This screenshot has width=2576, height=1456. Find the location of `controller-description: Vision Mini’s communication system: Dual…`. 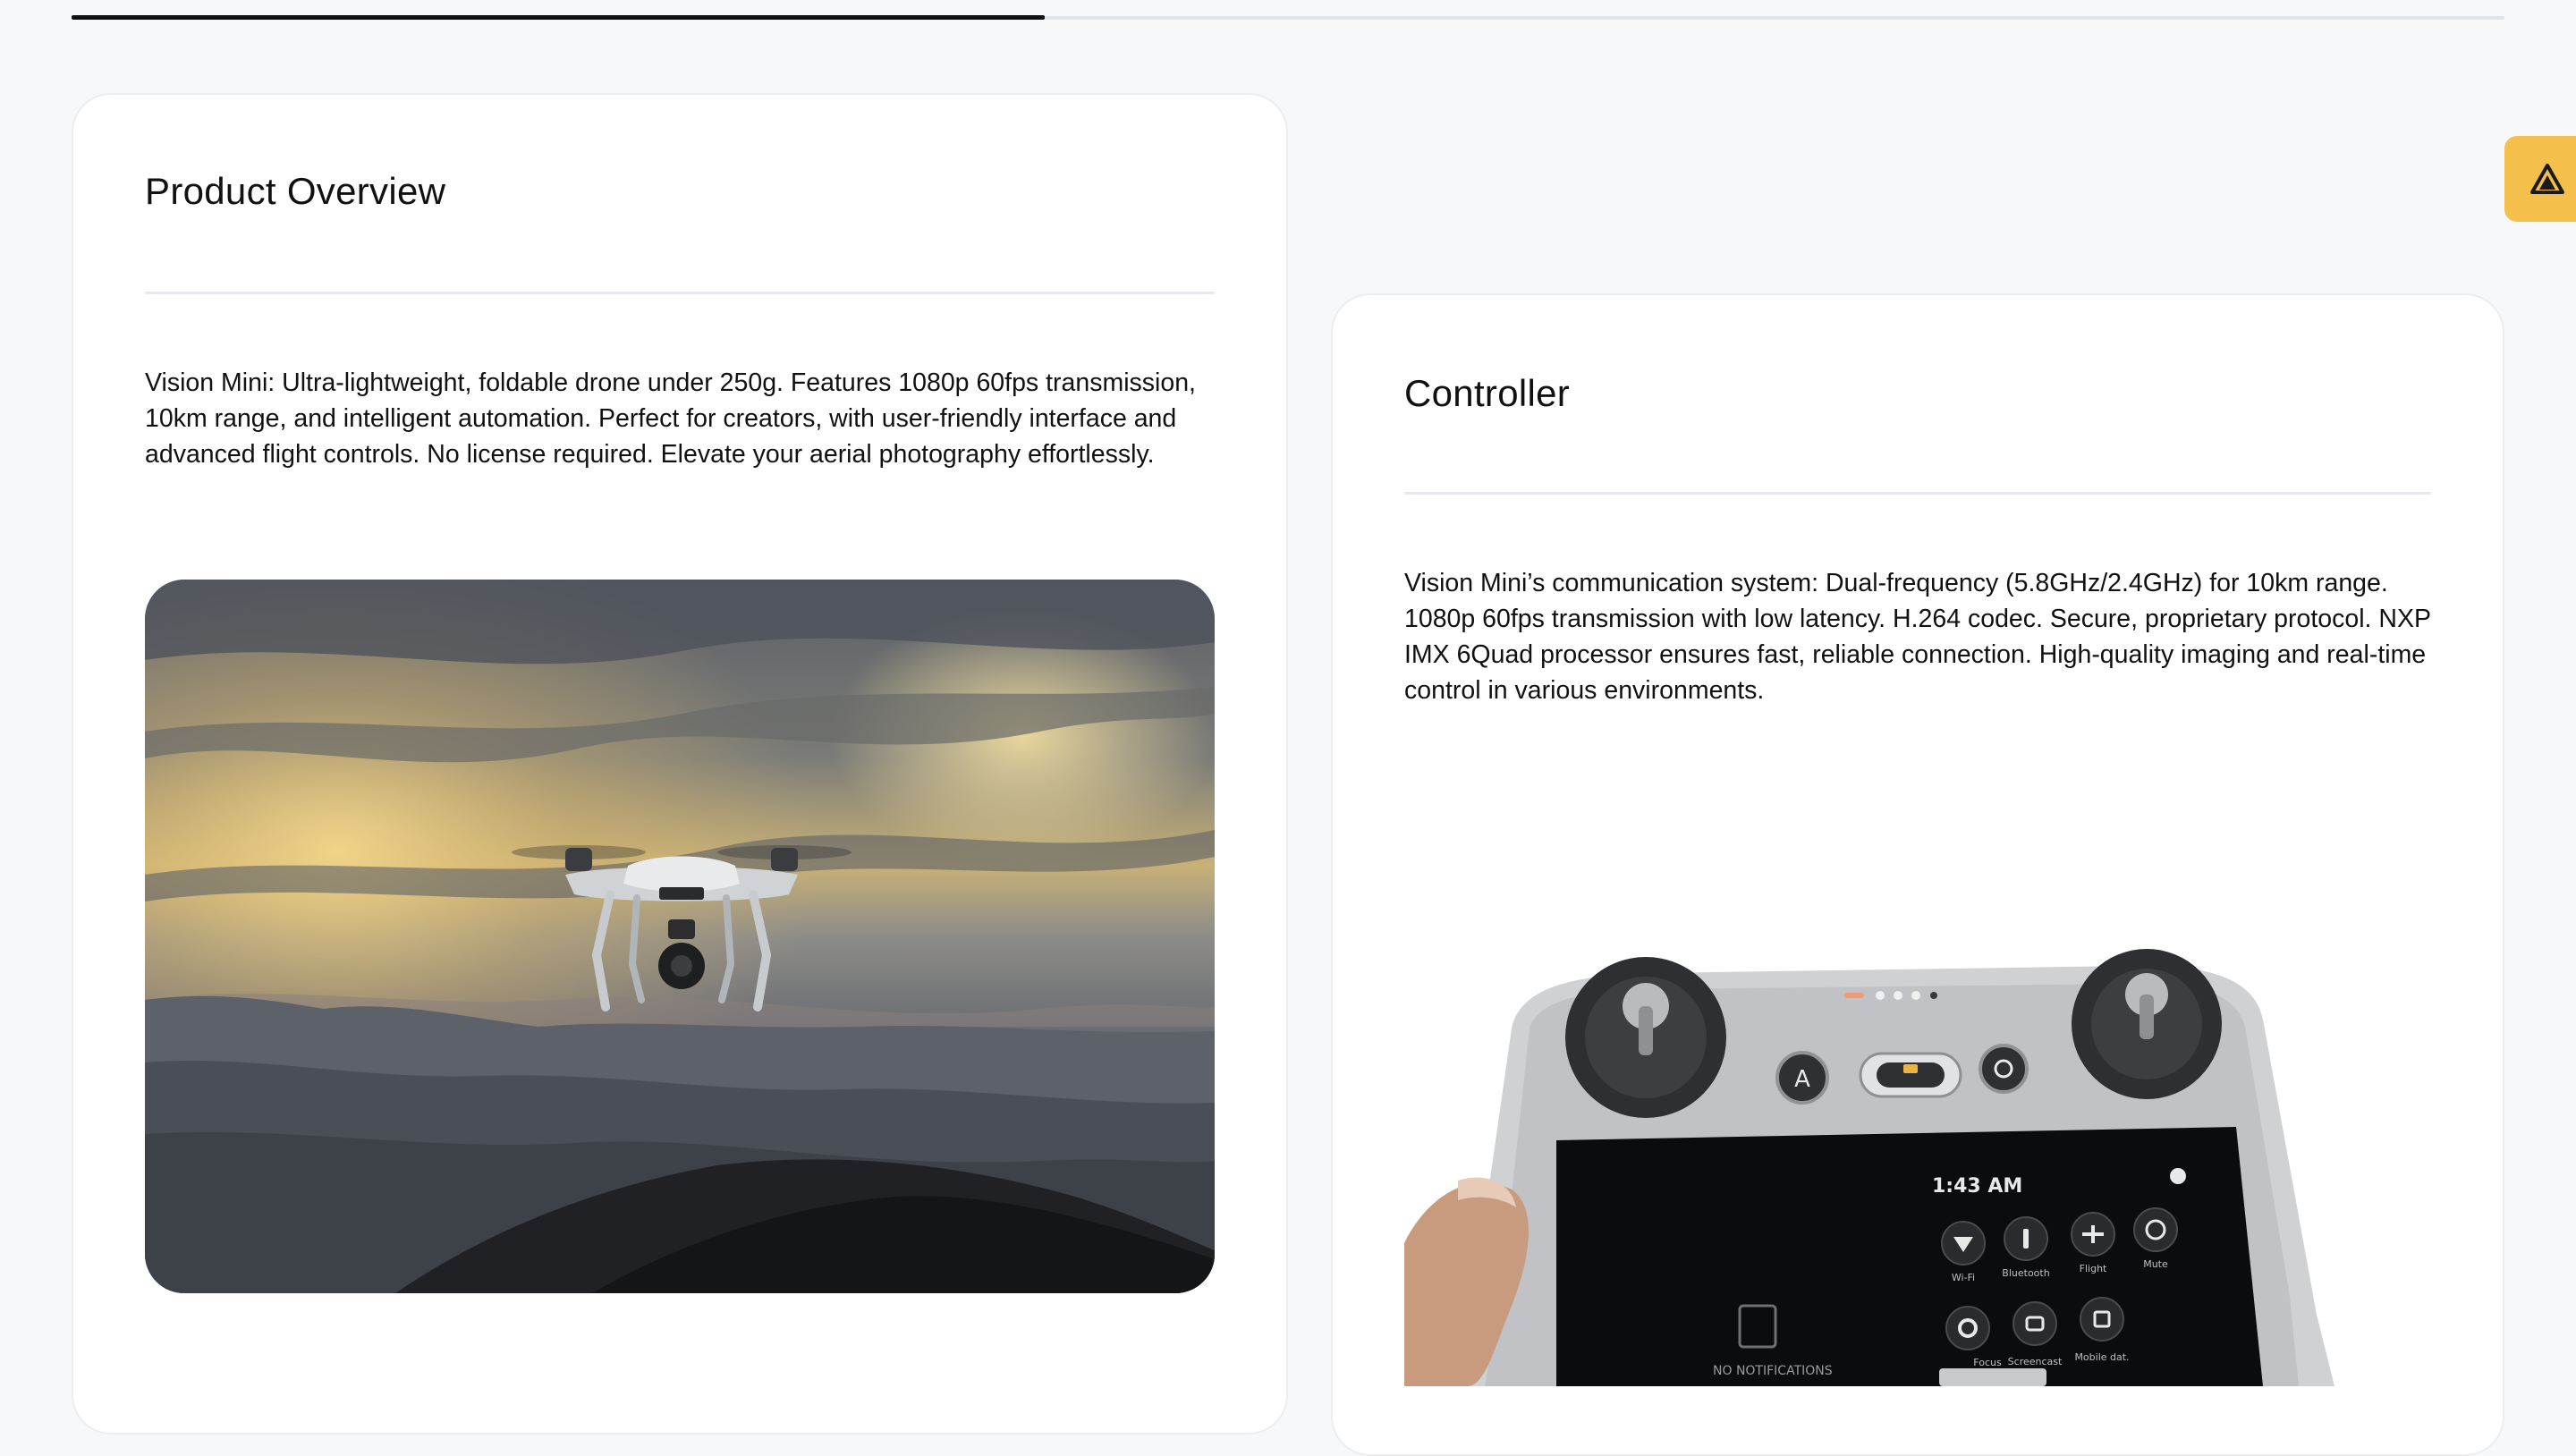

controller-description: Vision Mini’s communication system: Dual… is located at coordinates (1917, 637).